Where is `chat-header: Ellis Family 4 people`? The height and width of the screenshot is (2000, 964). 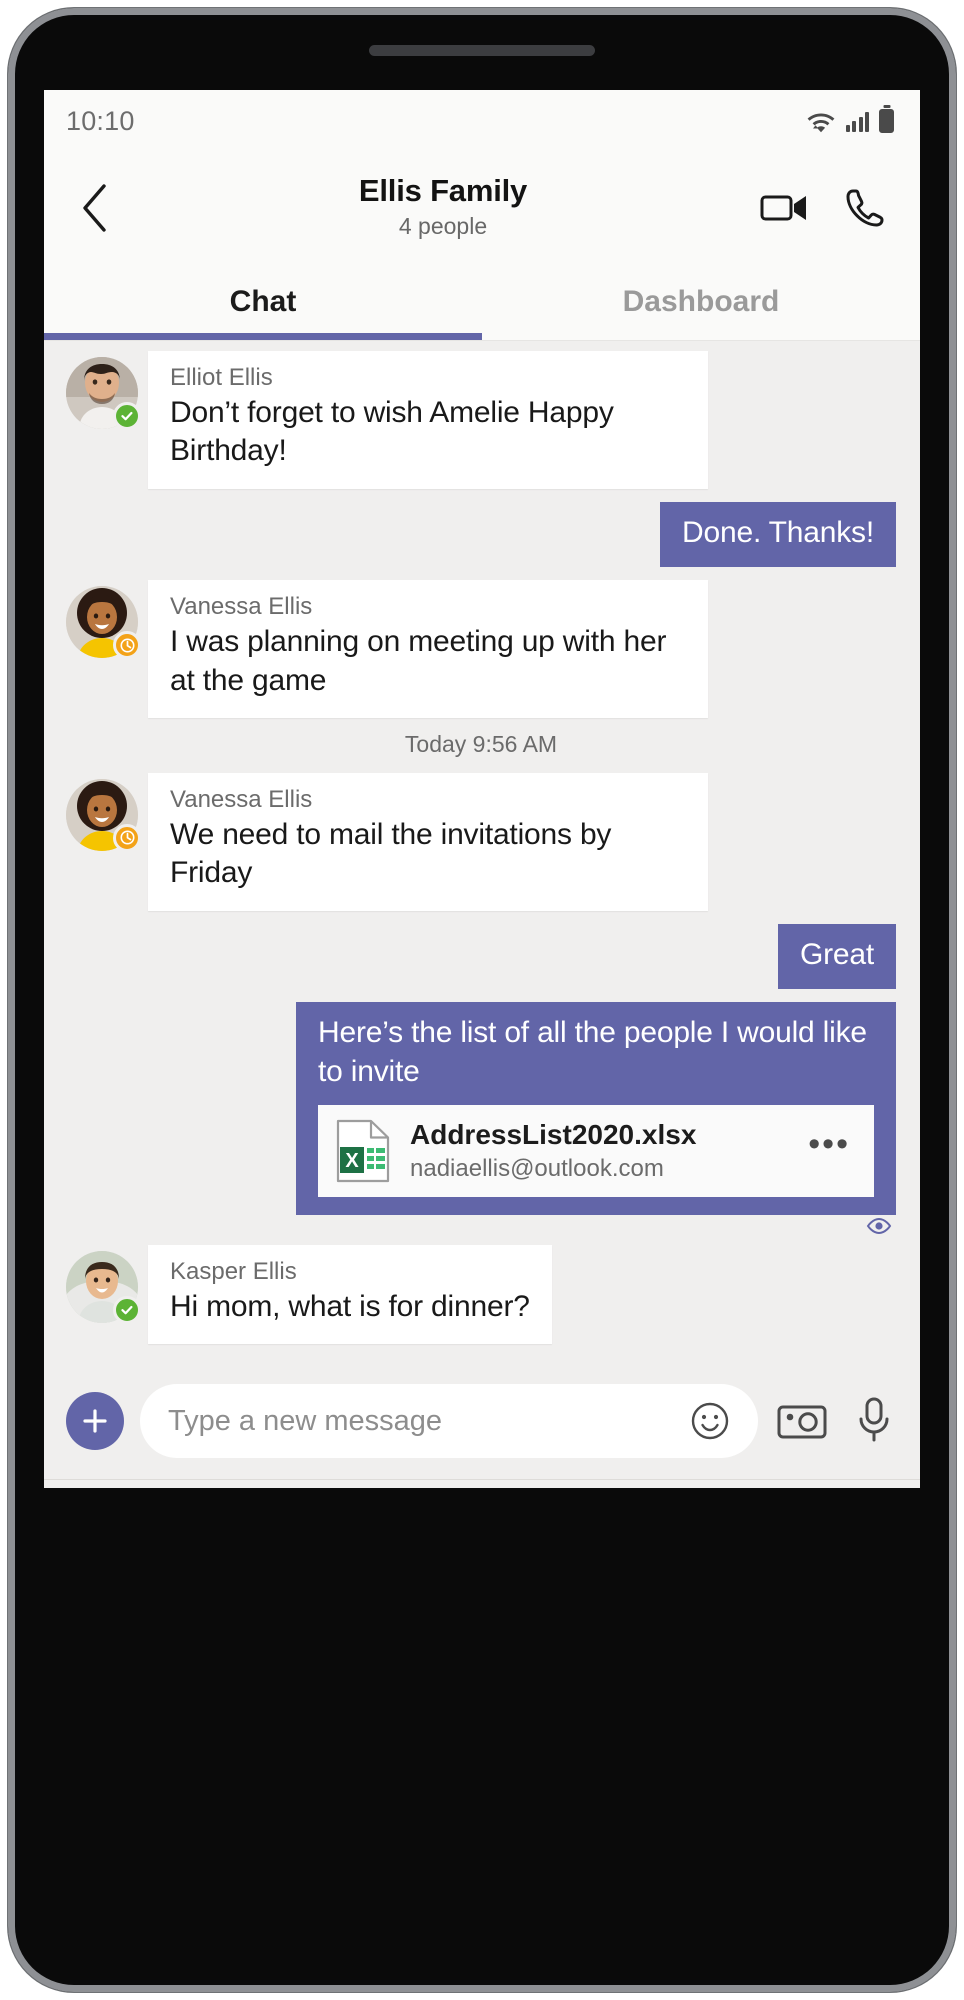
chat-header: Ellis Family 4 people is located at coordinates (482, 208).